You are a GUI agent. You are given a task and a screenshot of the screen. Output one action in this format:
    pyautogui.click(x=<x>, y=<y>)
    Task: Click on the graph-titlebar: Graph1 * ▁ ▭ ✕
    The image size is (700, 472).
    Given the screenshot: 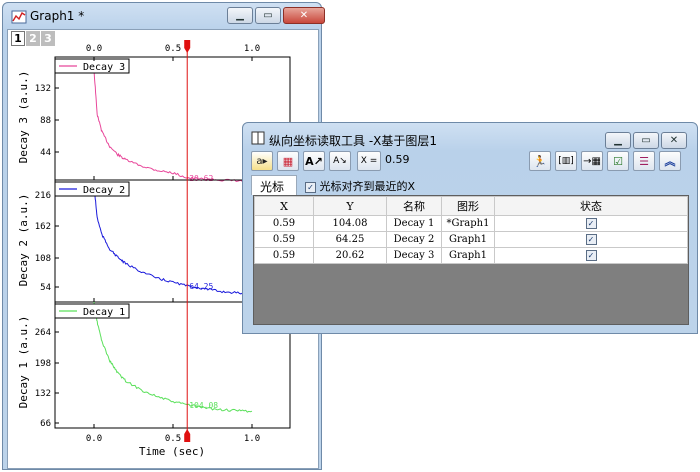 What is the action you would take?
    pyautogui.click(x=164, y=17)
    